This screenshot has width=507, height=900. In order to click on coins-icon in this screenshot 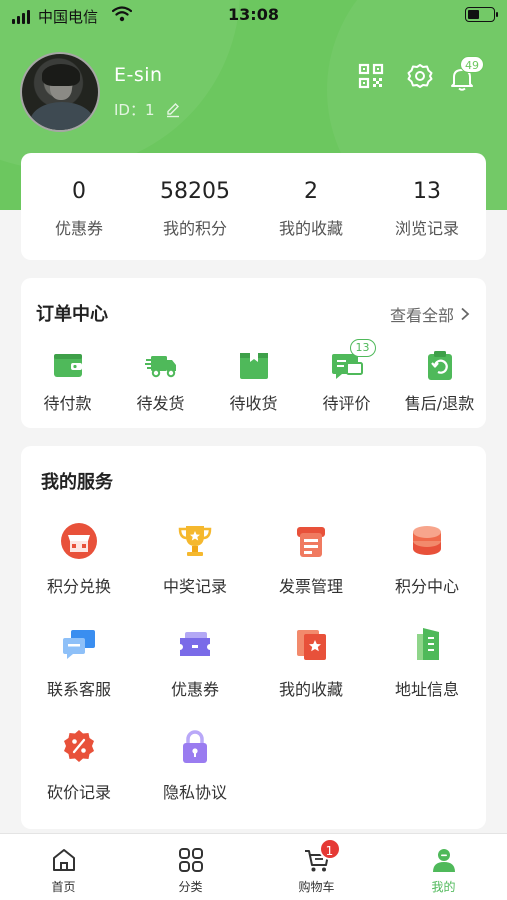, I will do `click(427, 540)`.